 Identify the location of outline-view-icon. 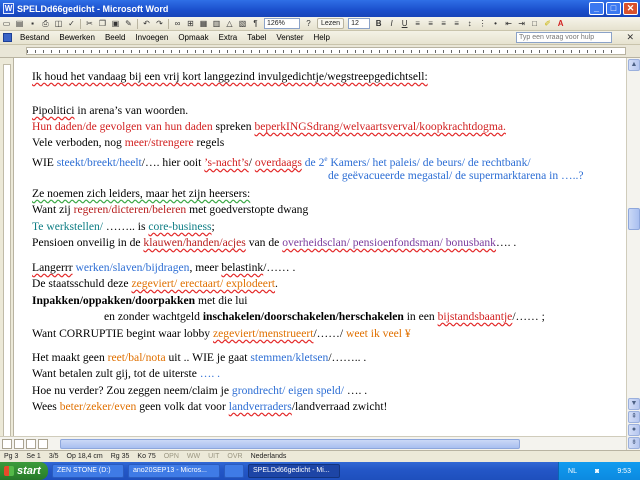
(43, 444).